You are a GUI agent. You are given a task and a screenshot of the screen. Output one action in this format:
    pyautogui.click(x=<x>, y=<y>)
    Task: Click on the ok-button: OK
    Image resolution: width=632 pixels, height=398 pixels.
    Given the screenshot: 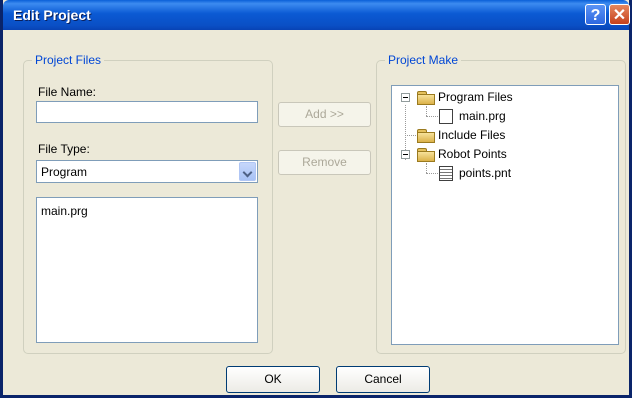 What is the action you would take?
    pyautogui.click(x=273, y=379)
    